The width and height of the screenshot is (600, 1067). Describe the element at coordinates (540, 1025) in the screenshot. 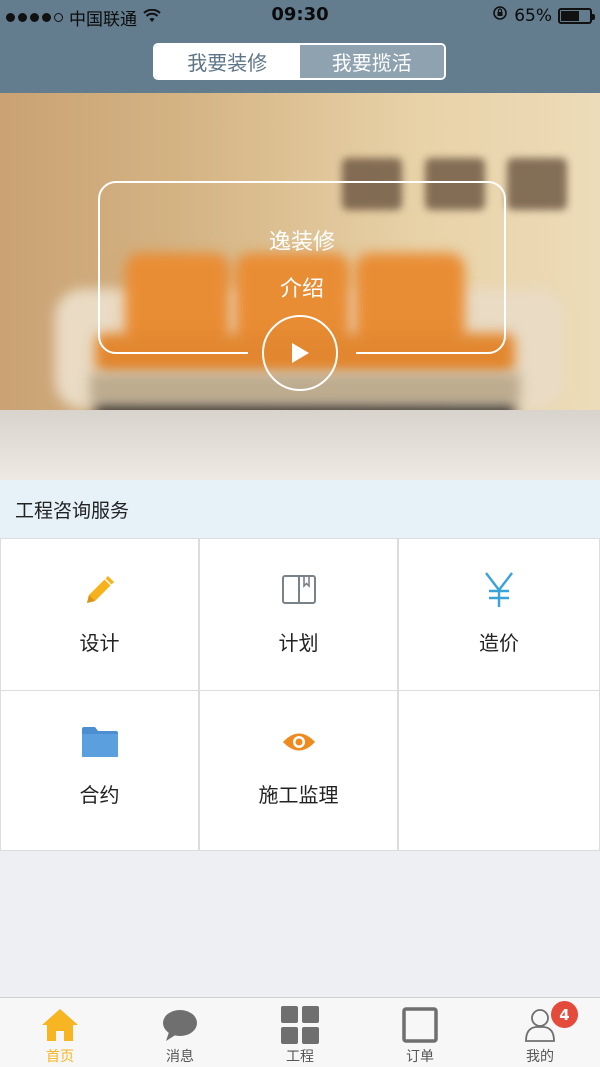

I see `user-icon` at that location.